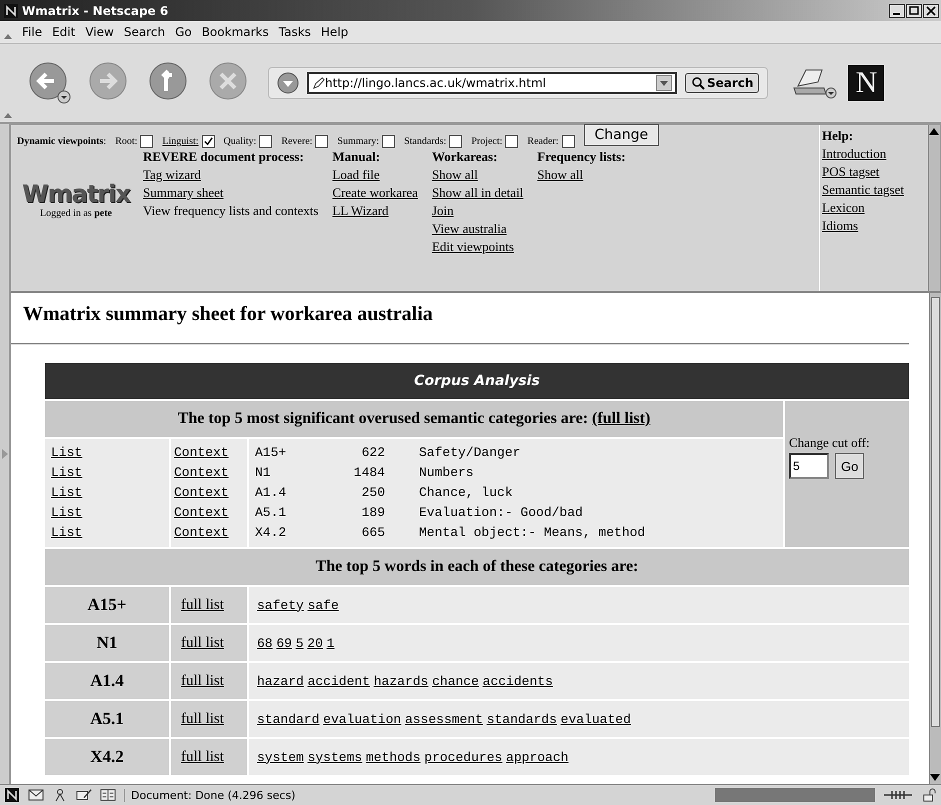 The height and width of the screenshot is (805, 941). Describe the element at coordinates (469, 229) in the screenshot. I see `nav-link: View australia` at that location.